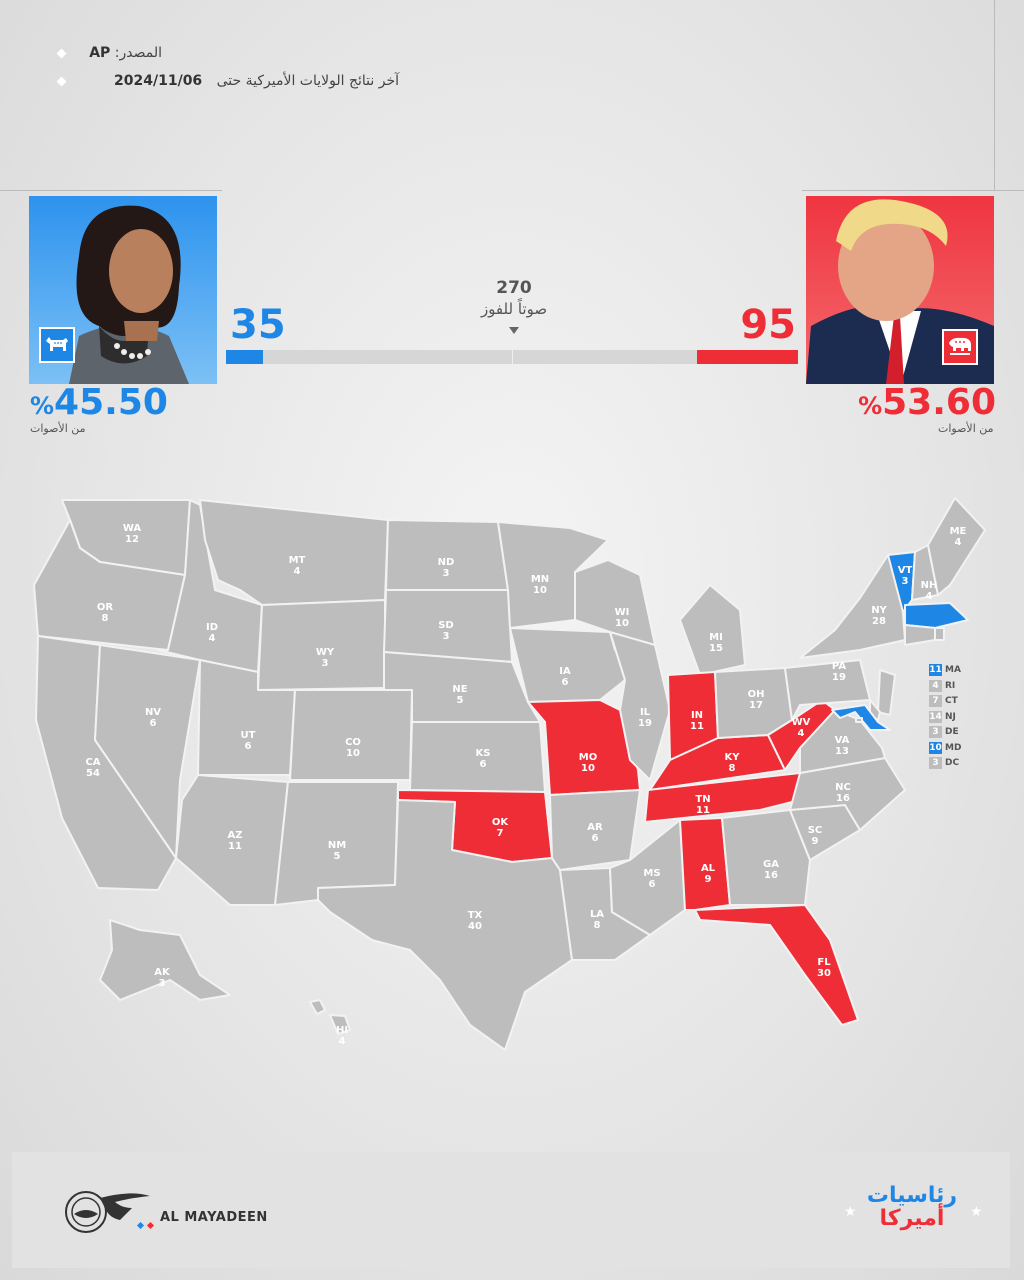 This screenshot has width=1024, height=1280. Describe the element at coordinates (952, 763) in the screenshot. I see `legend-abbr: DC` at that location.